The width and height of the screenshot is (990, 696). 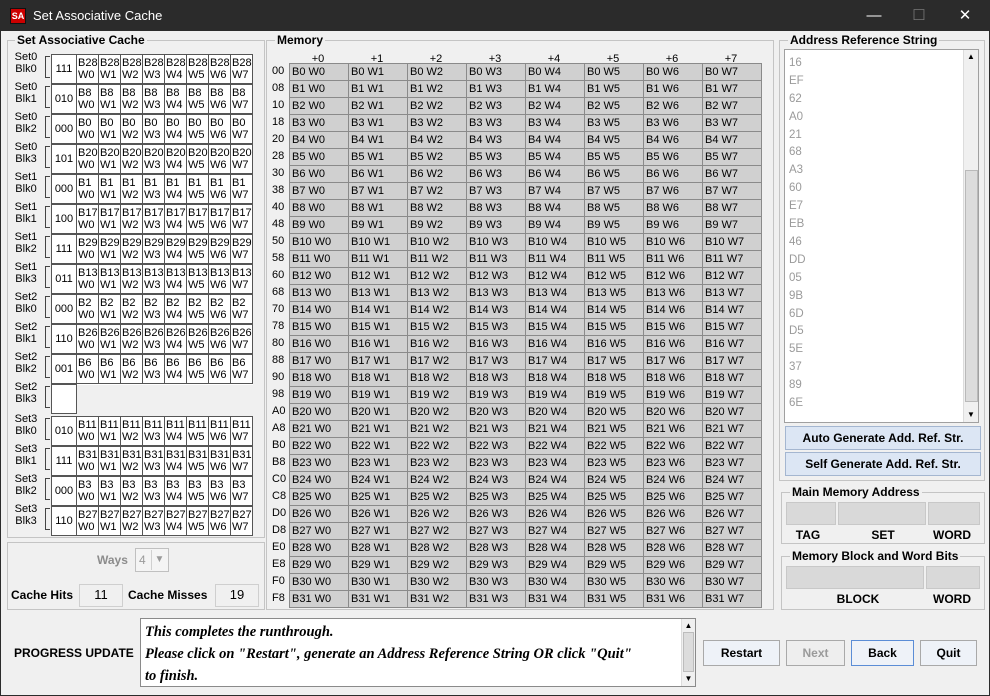 What do you see at coordinates (796, 403) in the screenshot?
I see `ref-string-item: 6E` at bounding box center [796, 403].